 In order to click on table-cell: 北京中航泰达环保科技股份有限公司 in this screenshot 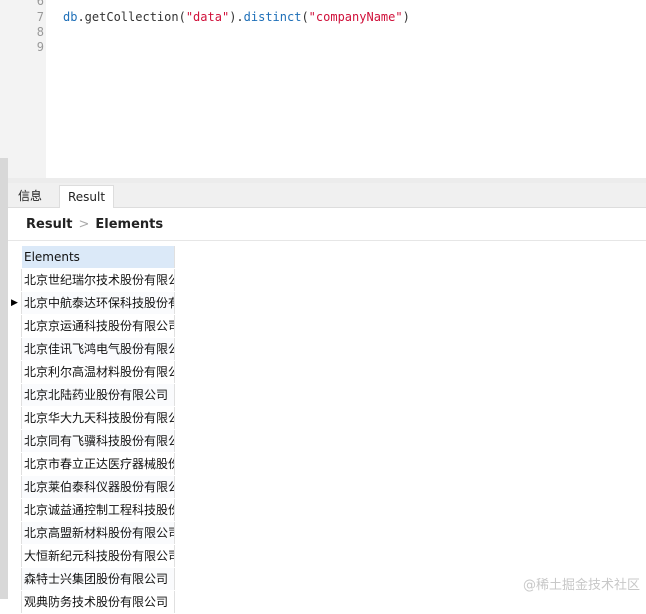, I will do `click(98, 303)`.